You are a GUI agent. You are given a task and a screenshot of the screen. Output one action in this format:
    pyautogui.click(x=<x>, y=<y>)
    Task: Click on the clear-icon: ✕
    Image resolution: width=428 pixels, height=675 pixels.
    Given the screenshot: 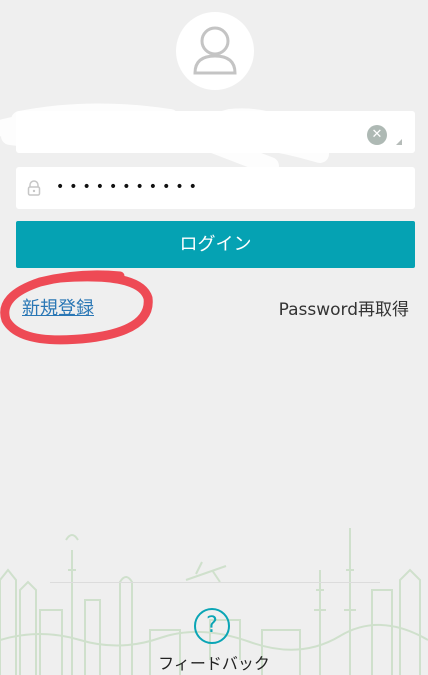 What is the action you would take?
    pyautogui.click(x=377, y=135)
    